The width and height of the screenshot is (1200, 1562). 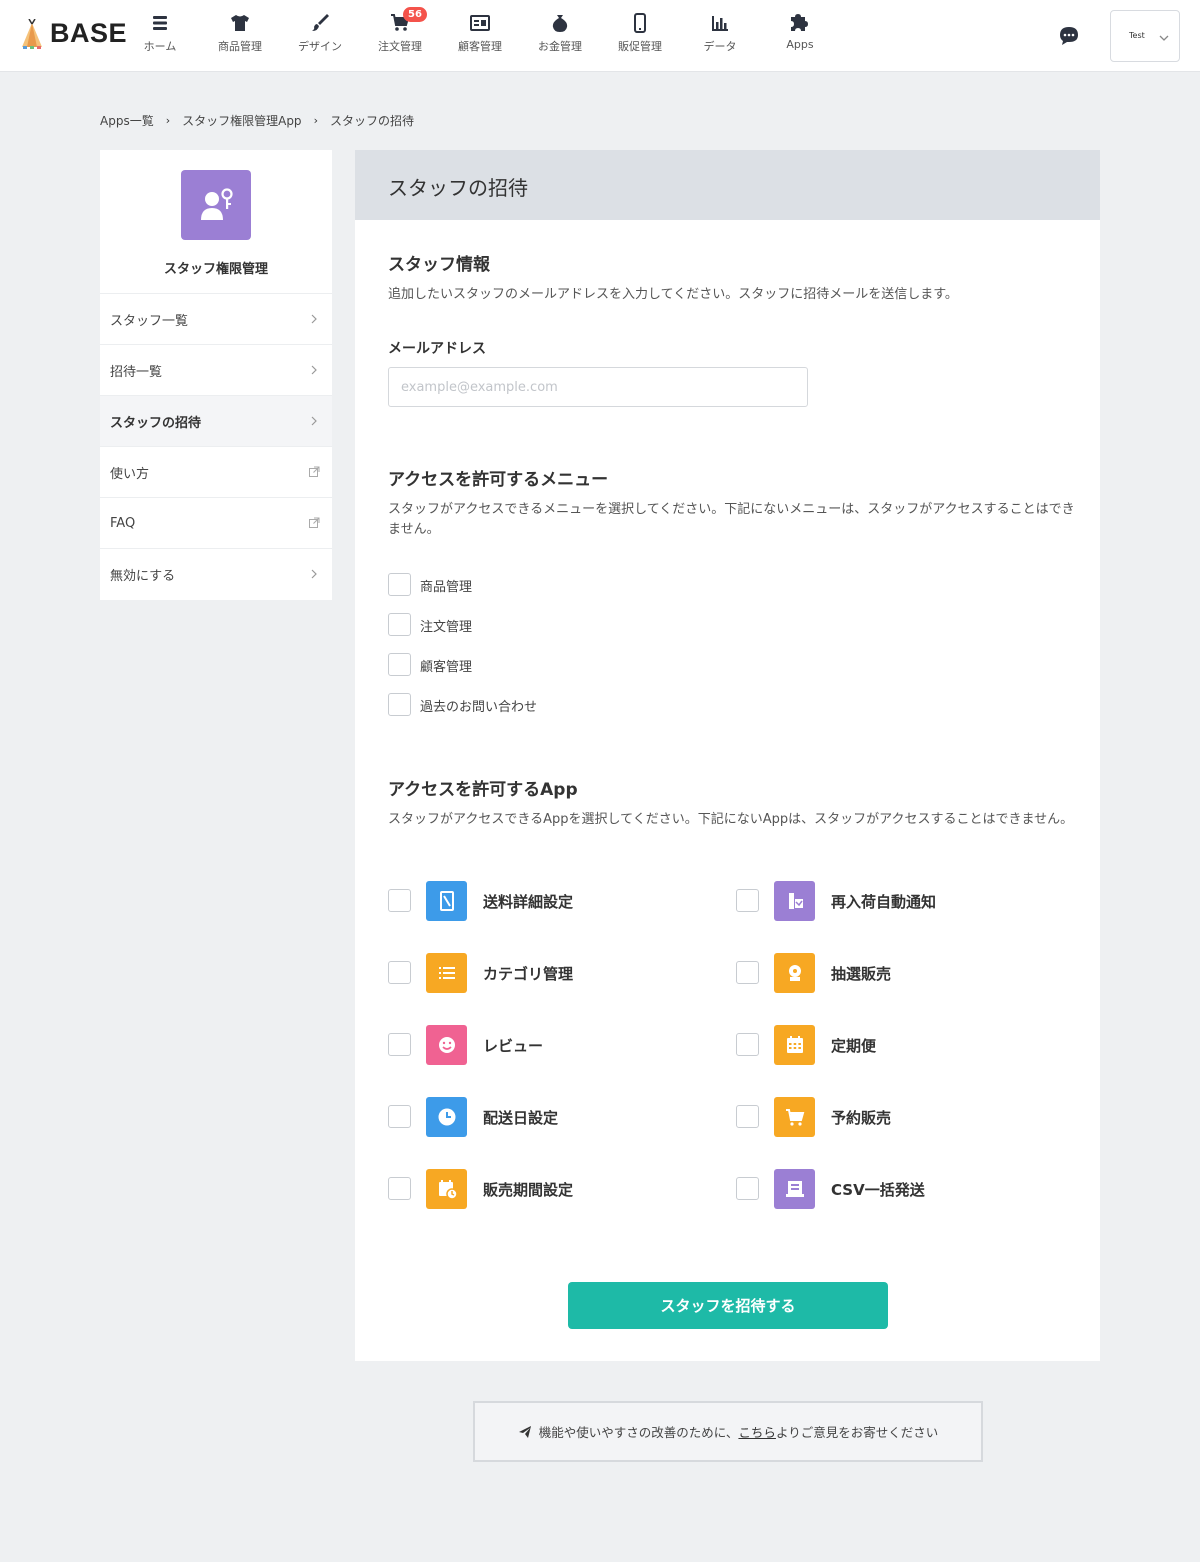 I want to click on base-logo: BASE, so click(x=73, y=33).